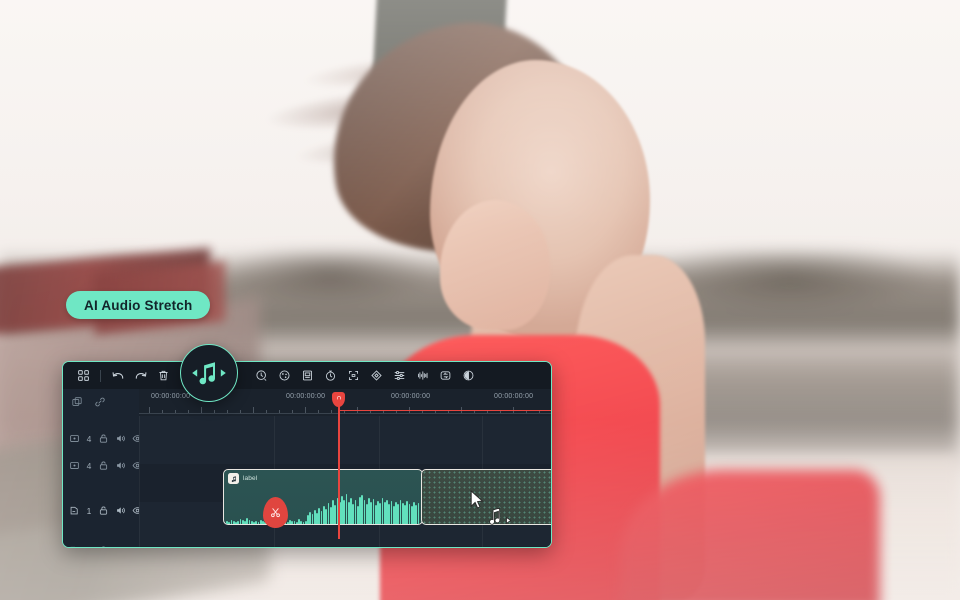 The image size is (960, 600). I want to click on feature-badge-label: AI Audio Stretch, so click(138, 305).